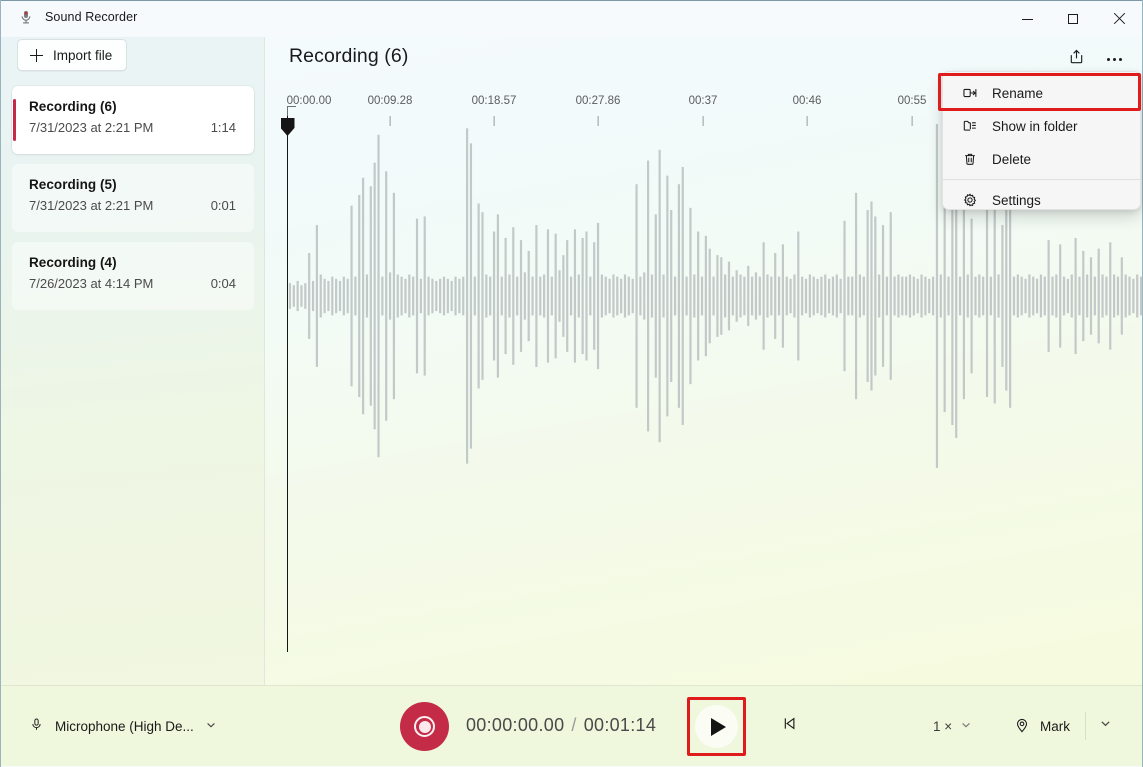  I want to click on recording-duration: 0:01, so click(223, 205).